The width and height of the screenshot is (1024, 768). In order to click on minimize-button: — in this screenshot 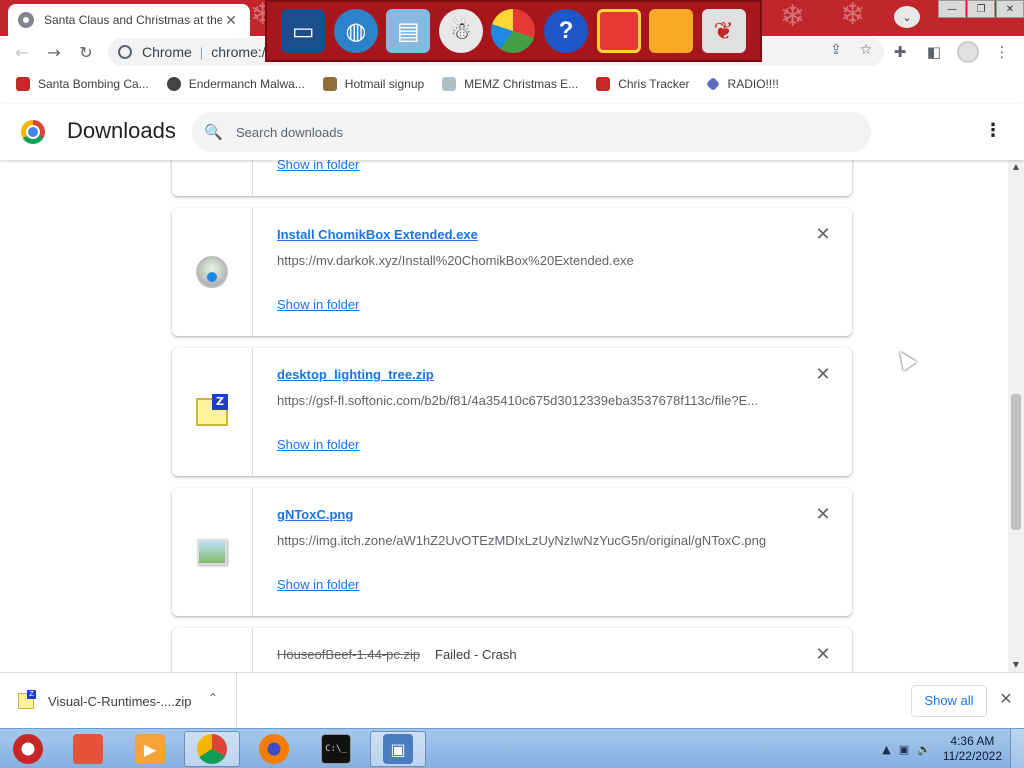, I will do `click(952, 9)`.